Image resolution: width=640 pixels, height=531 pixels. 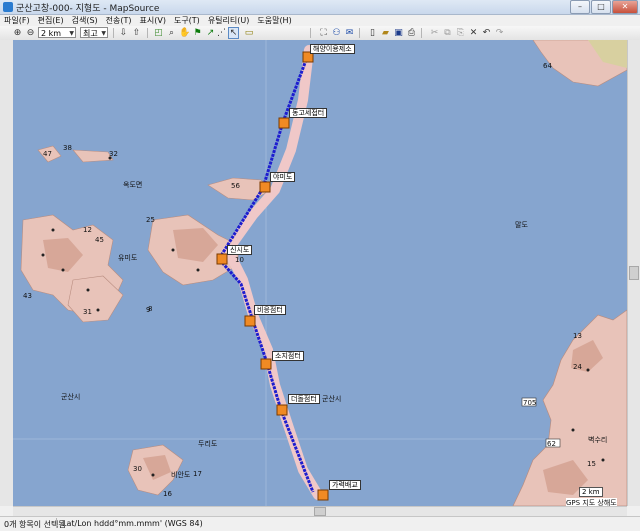 What do you see at coordinates (270, 310) in the screenshot?
I see `waypoint-label: 비응점터` at bounding box center [270, 310].